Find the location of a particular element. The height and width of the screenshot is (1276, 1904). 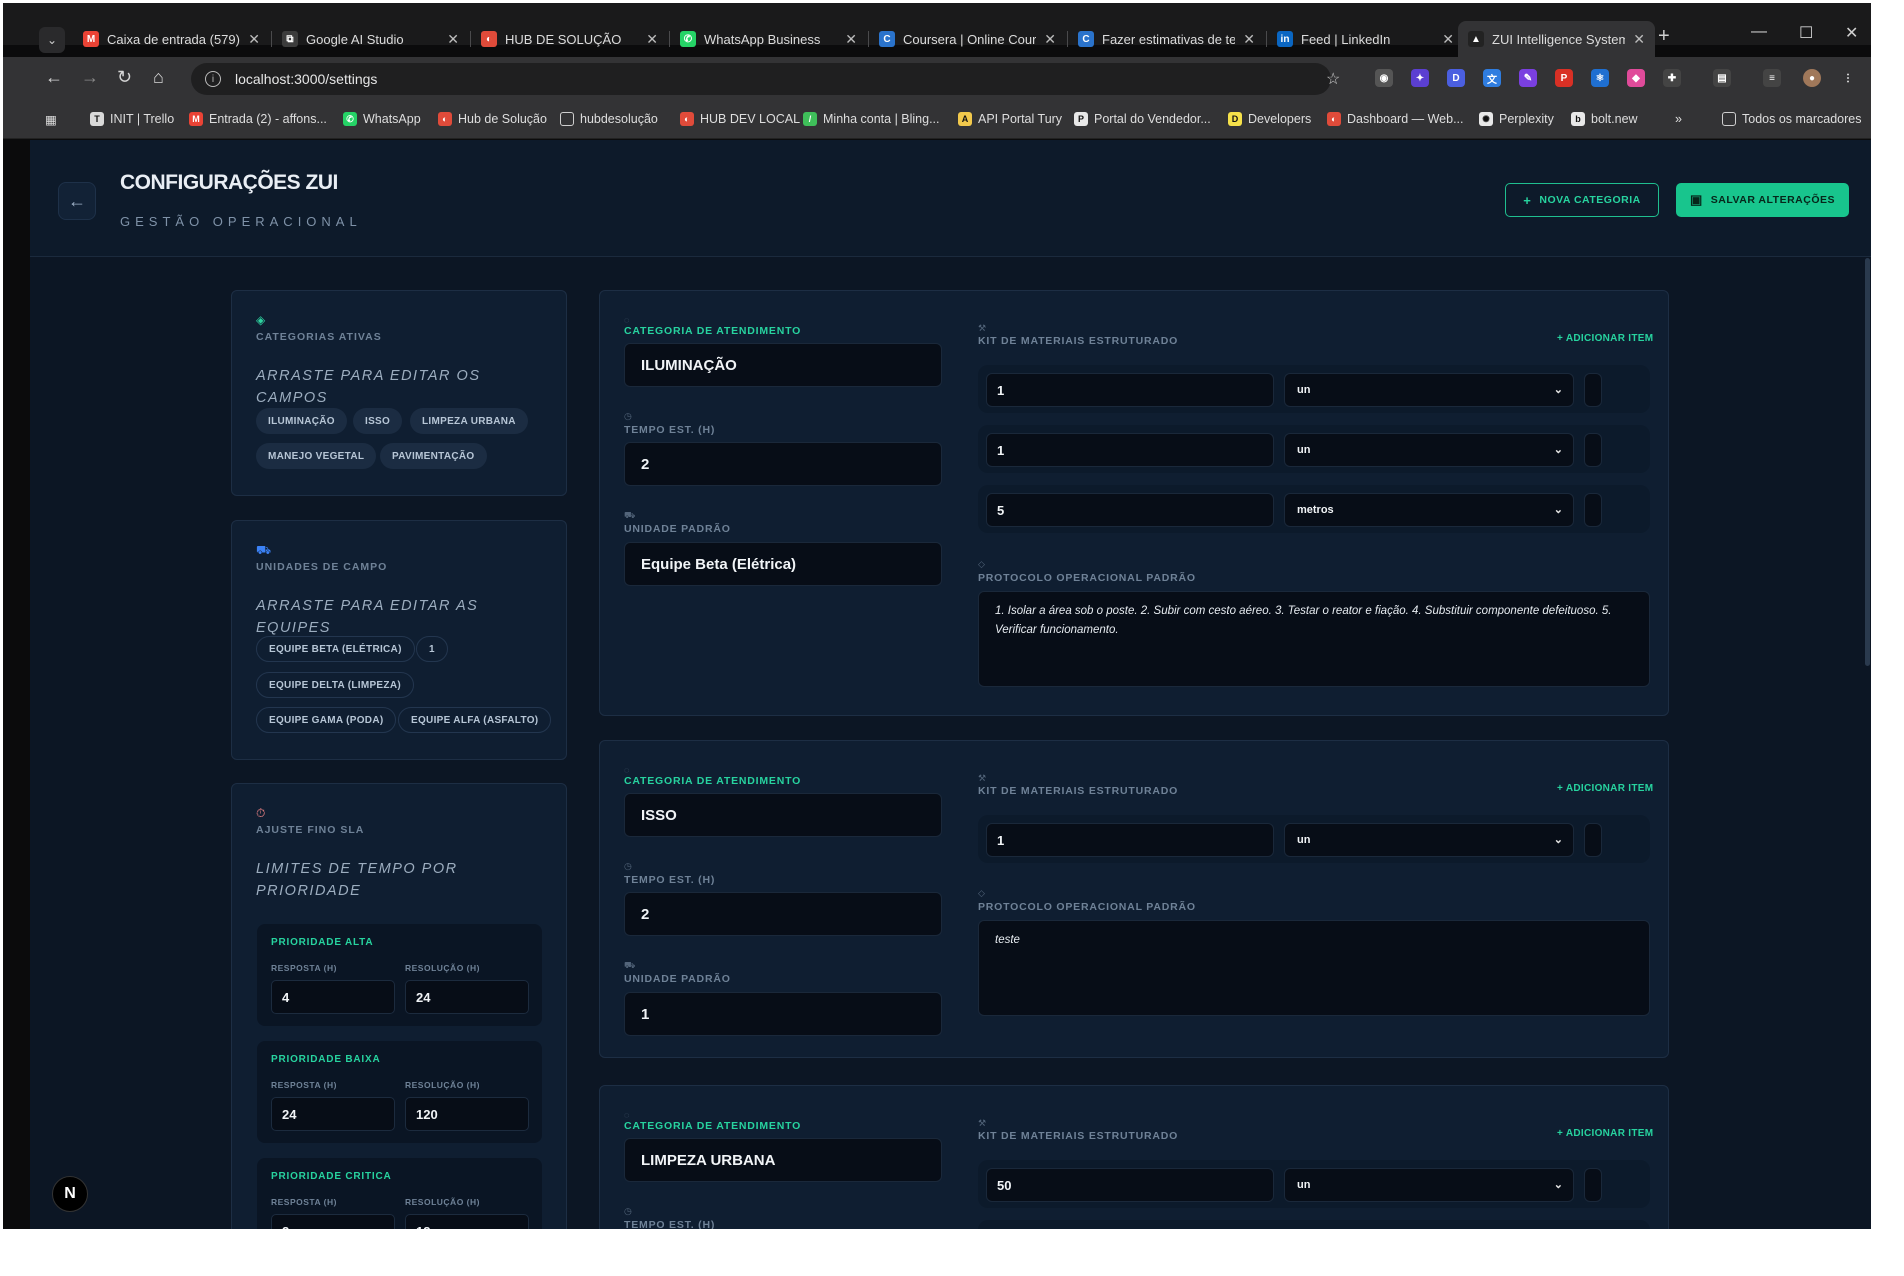

extension-icon: ✦ is located at coordinates (1420, 78).